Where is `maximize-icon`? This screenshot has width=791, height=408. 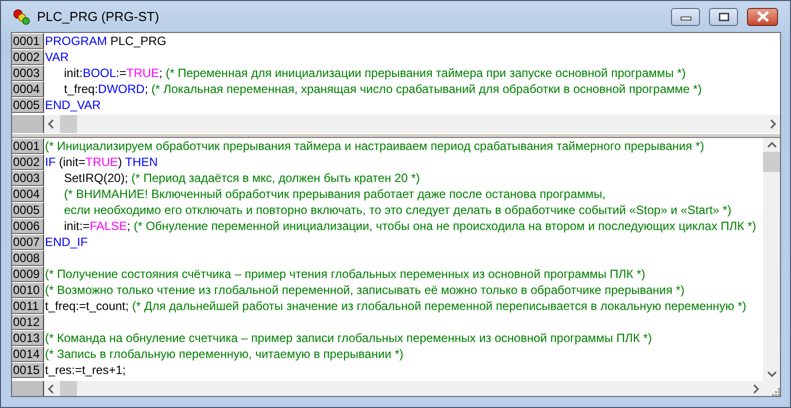
maximize-icon is located at coordinates (724, 17).